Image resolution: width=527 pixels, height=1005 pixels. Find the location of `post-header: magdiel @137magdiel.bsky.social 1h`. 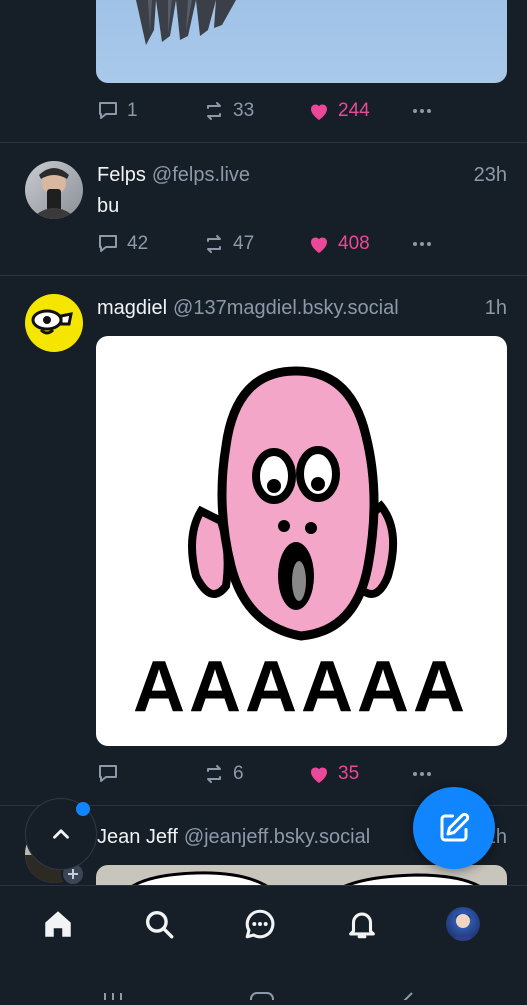

post-header: magdiel @137magdiel.bsky.social 1h is located at coordinates (302, 308).